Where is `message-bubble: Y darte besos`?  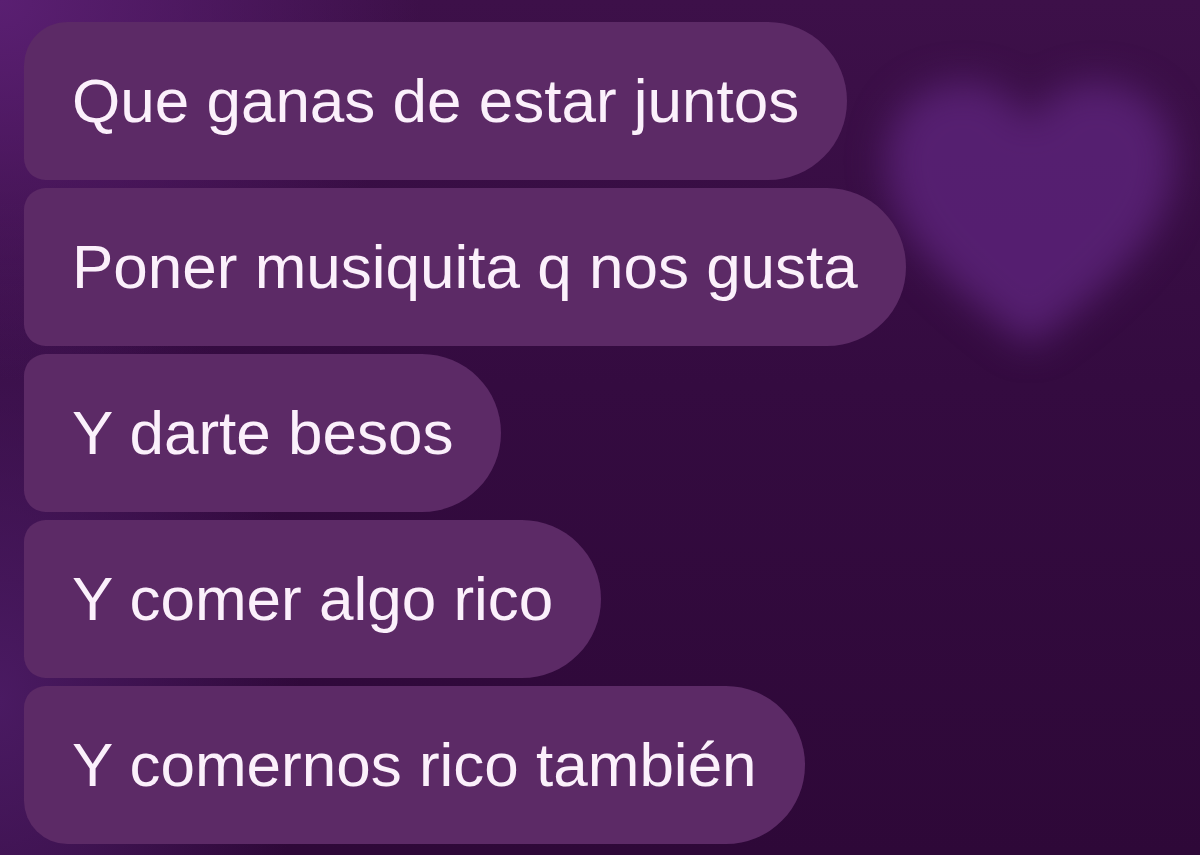 message-bubble: Y darte besos is located at coordinates (263, 433).